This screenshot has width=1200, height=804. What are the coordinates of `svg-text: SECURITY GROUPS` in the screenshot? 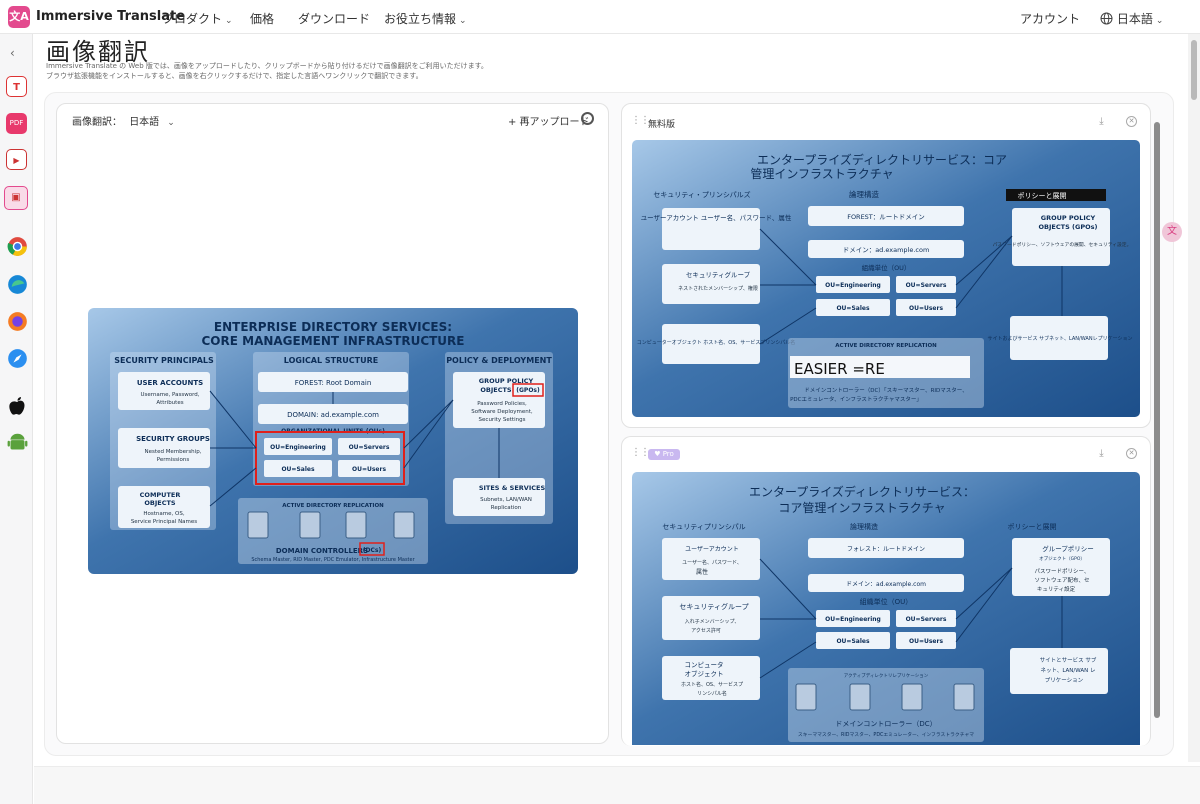 It's located at (173, 439).